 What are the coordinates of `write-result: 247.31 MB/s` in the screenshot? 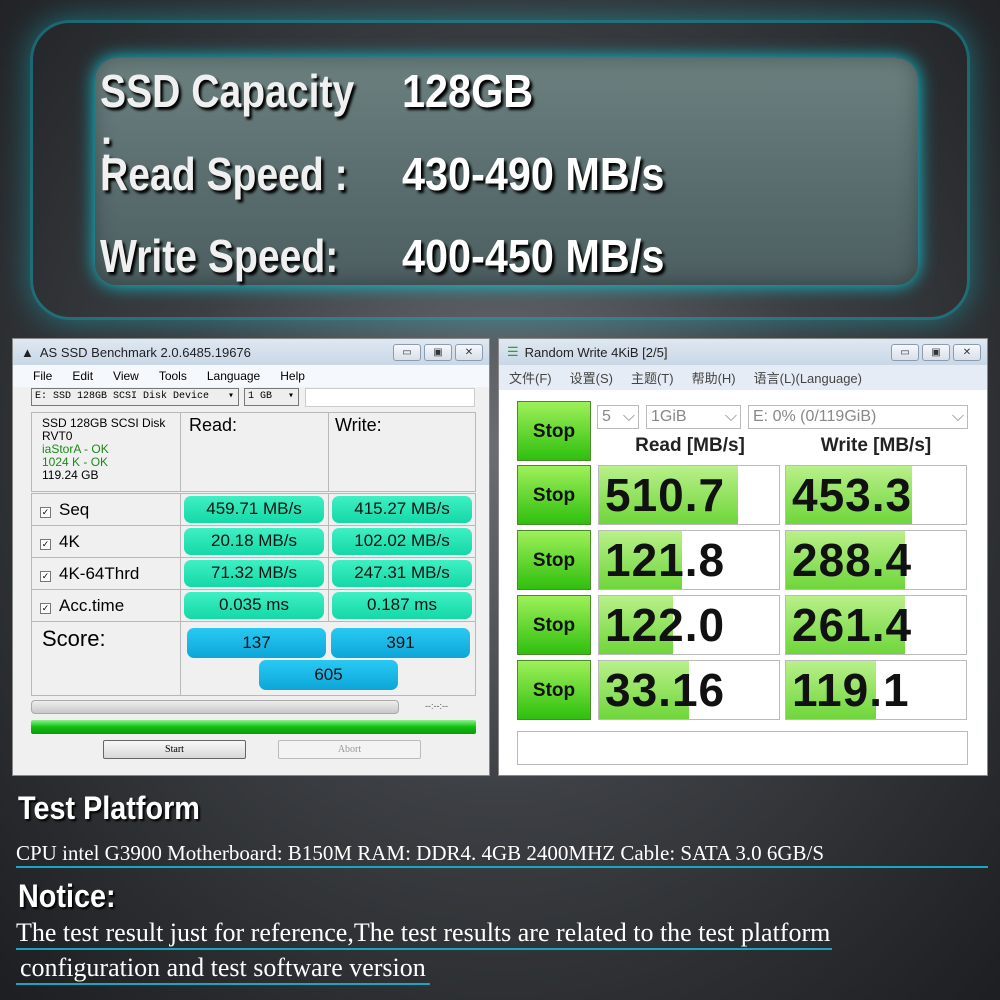 It's located at (402, 573).